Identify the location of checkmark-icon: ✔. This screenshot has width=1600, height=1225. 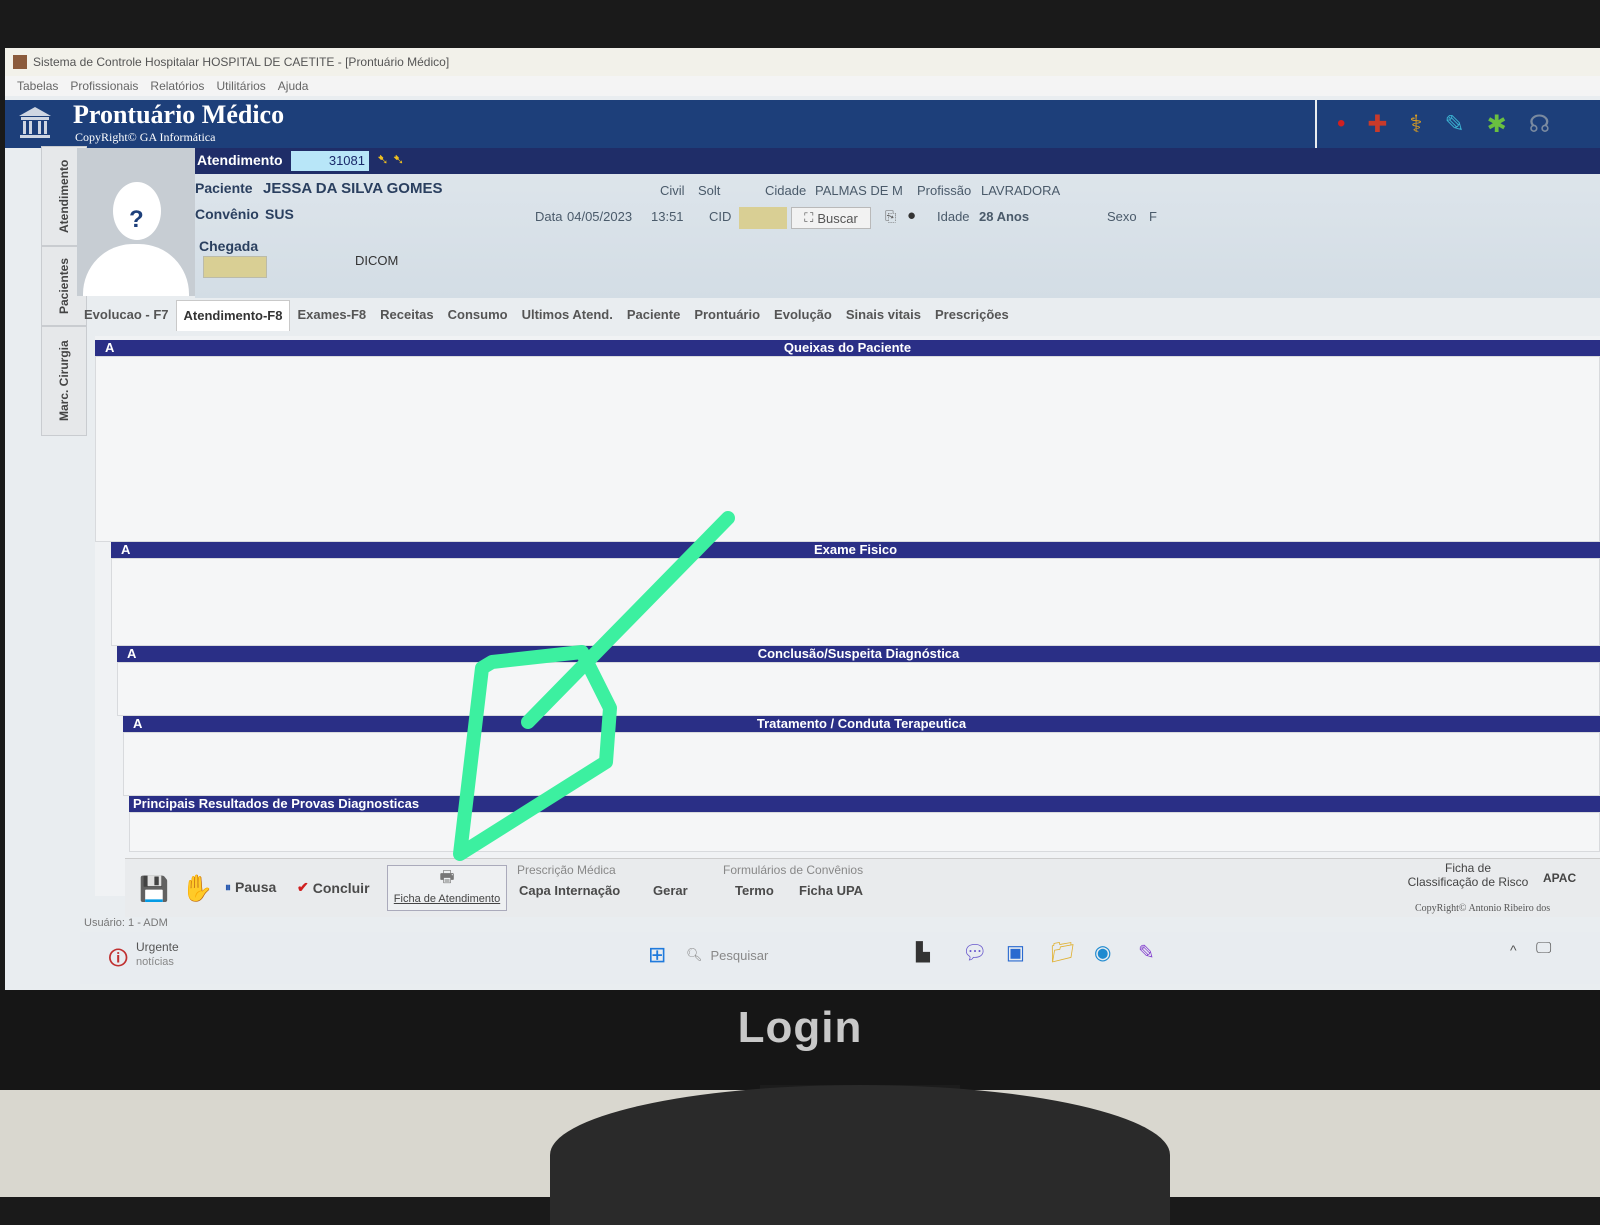
(303, 887).